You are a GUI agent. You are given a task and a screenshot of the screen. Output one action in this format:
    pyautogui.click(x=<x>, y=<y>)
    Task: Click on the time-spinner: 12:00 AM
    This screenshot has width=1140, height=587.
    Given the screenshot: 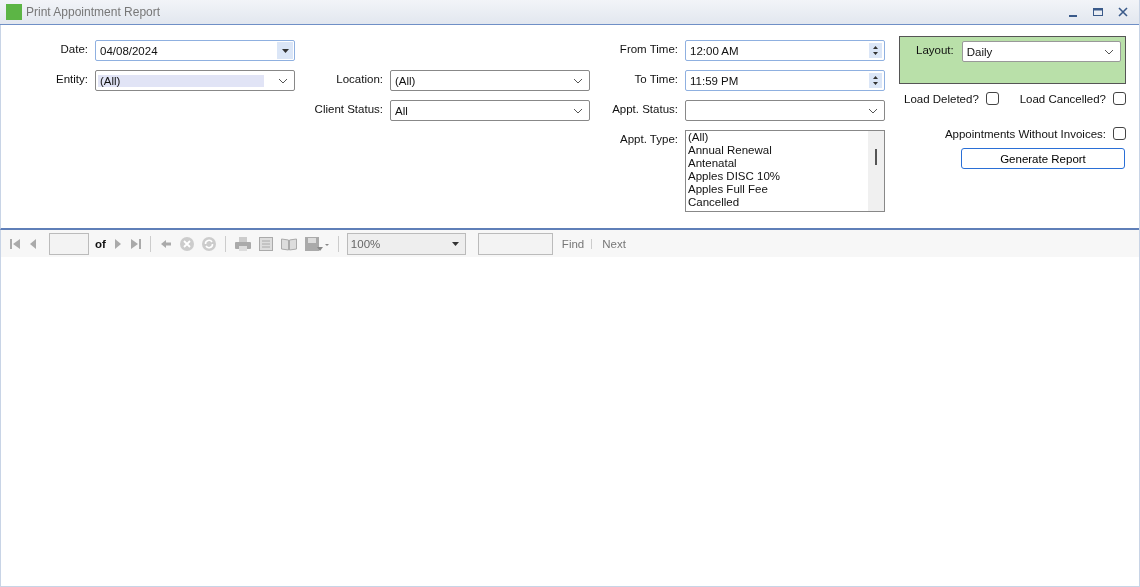 What is the action you would take?
    pyautogui.click(x=785, y=50)
    